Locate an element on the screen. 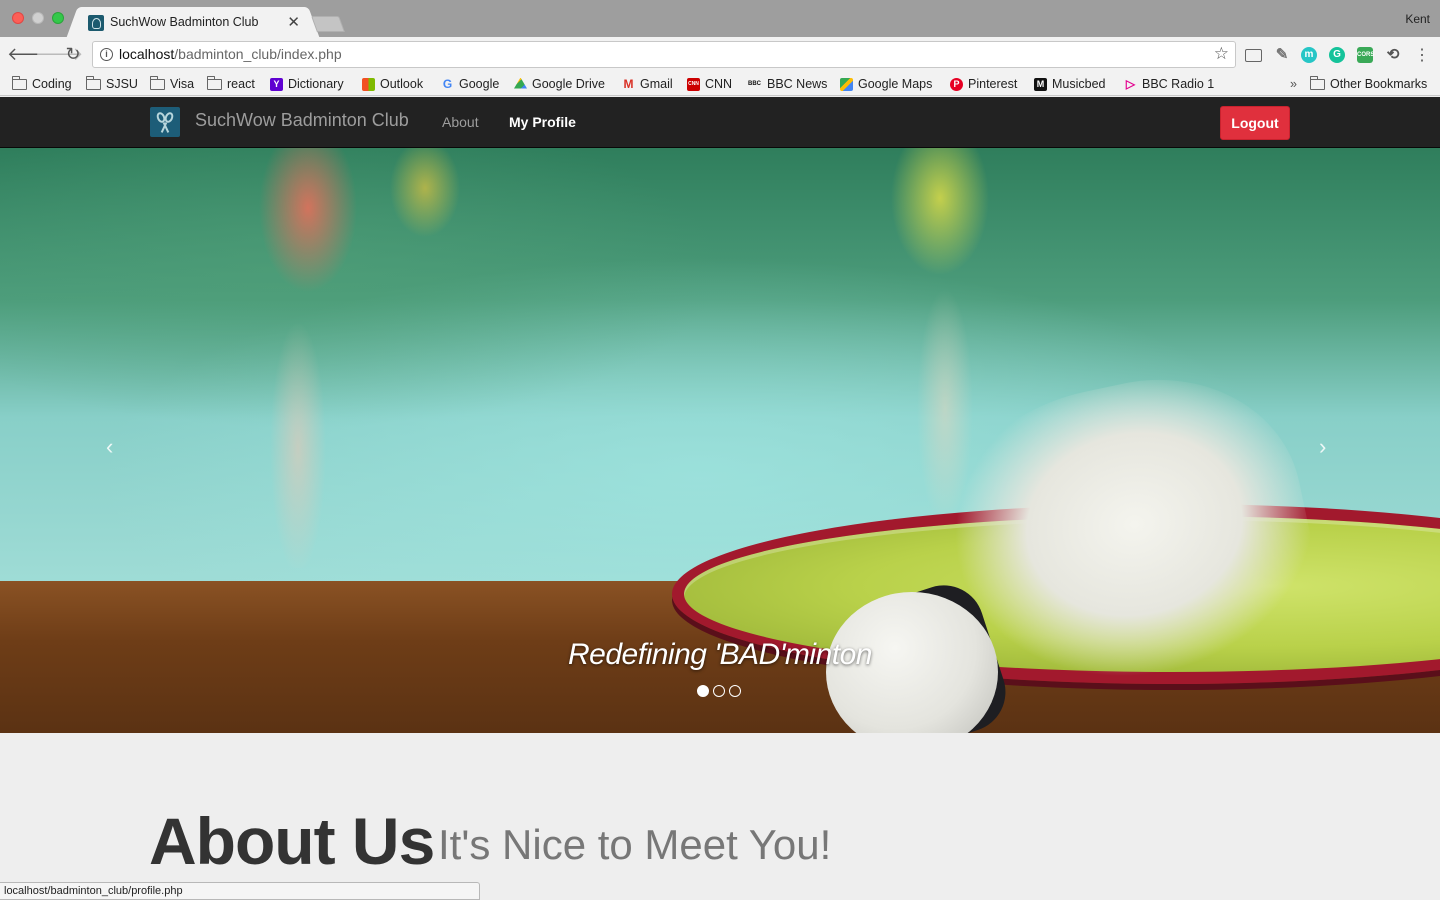 This screenshot has width=1440, height=900. bookmark-label: Google is located at coordinates (479, 84).